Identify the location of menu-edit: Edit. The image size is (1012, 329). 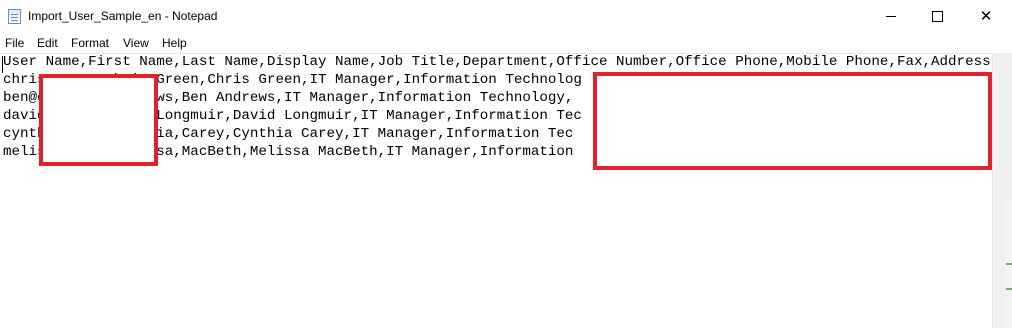
(47, 43).